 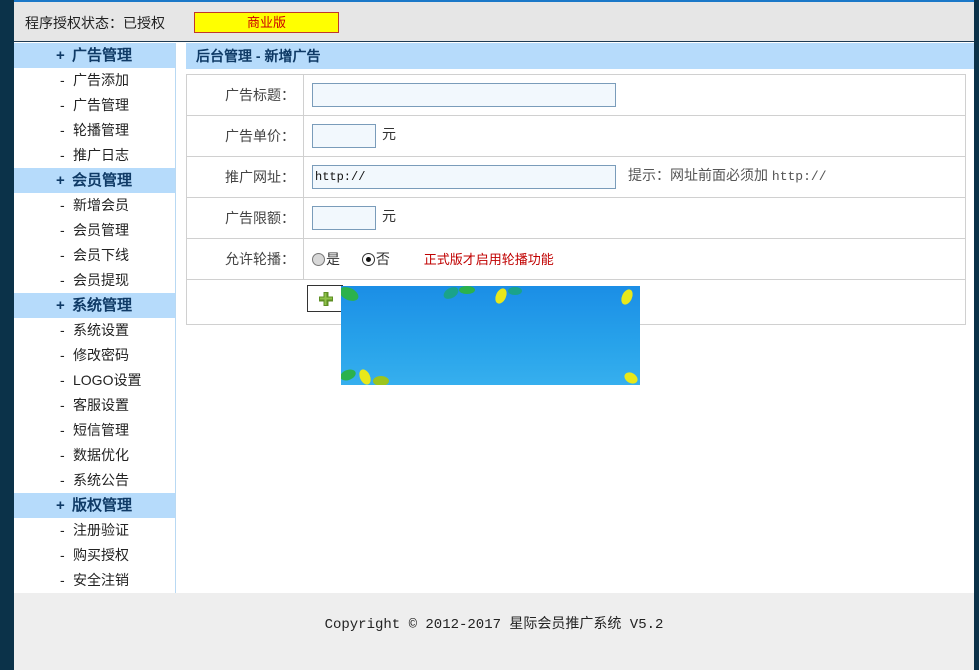 What do you see at coordinates (245, 259) in the screenshot?
I see `carousel-label: 允许轮播：` at bounding box center [245, 259].